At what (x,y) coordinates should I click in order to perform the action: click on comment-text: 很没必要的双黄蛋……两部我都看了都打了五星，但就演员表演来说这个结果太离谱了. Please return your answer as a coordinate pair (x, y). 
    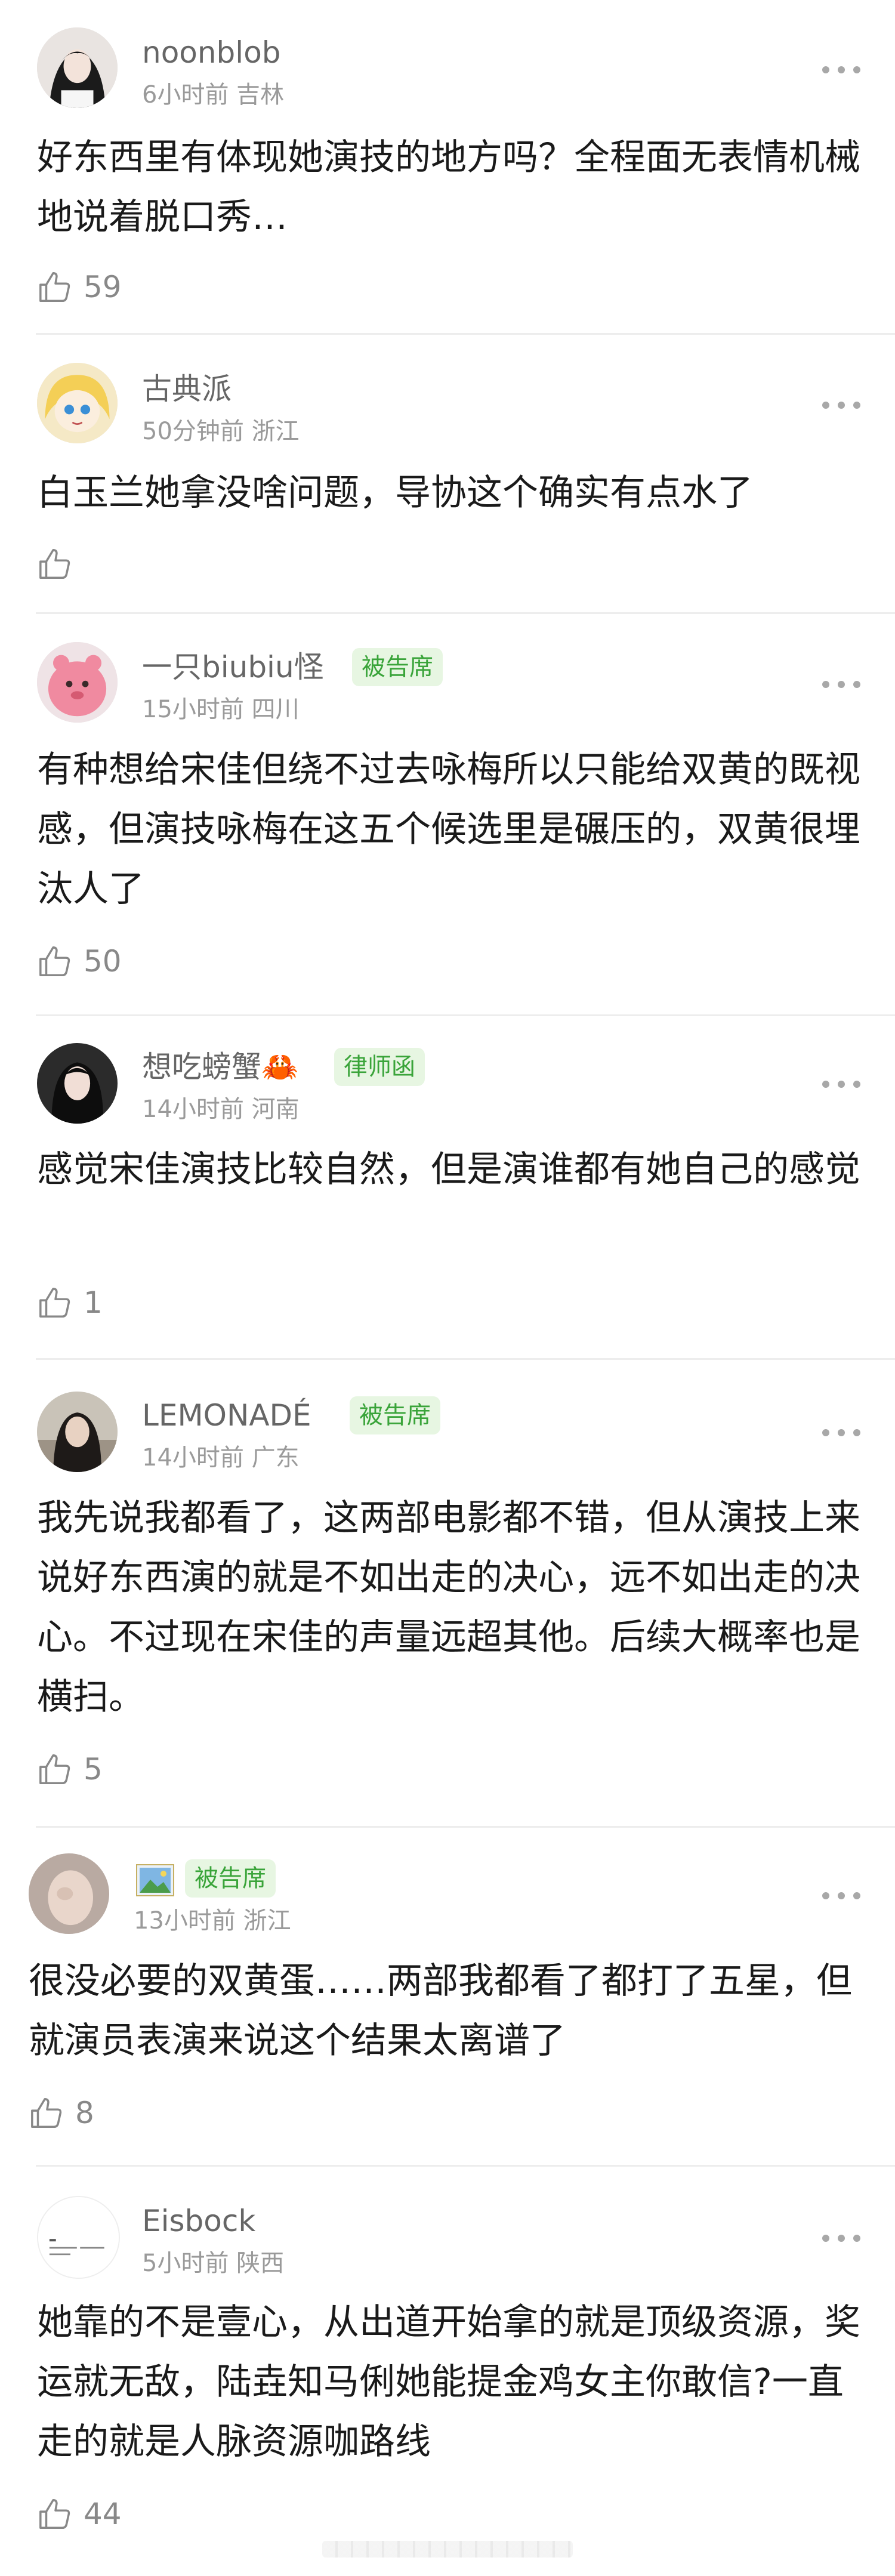
    Looking at the image, I should click on (440, 2011).